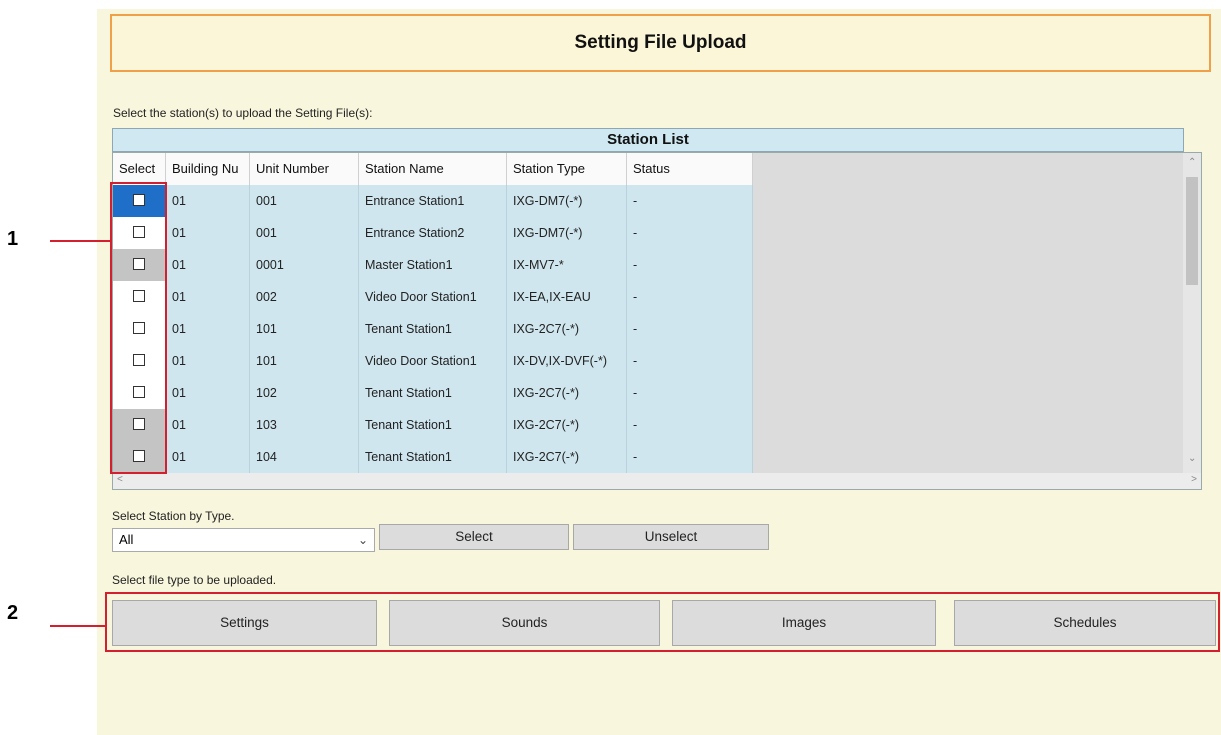  I want to click on table-row: 01 104 Tenant Station1 IXG-2C7(-*) -, so click(433, 457).